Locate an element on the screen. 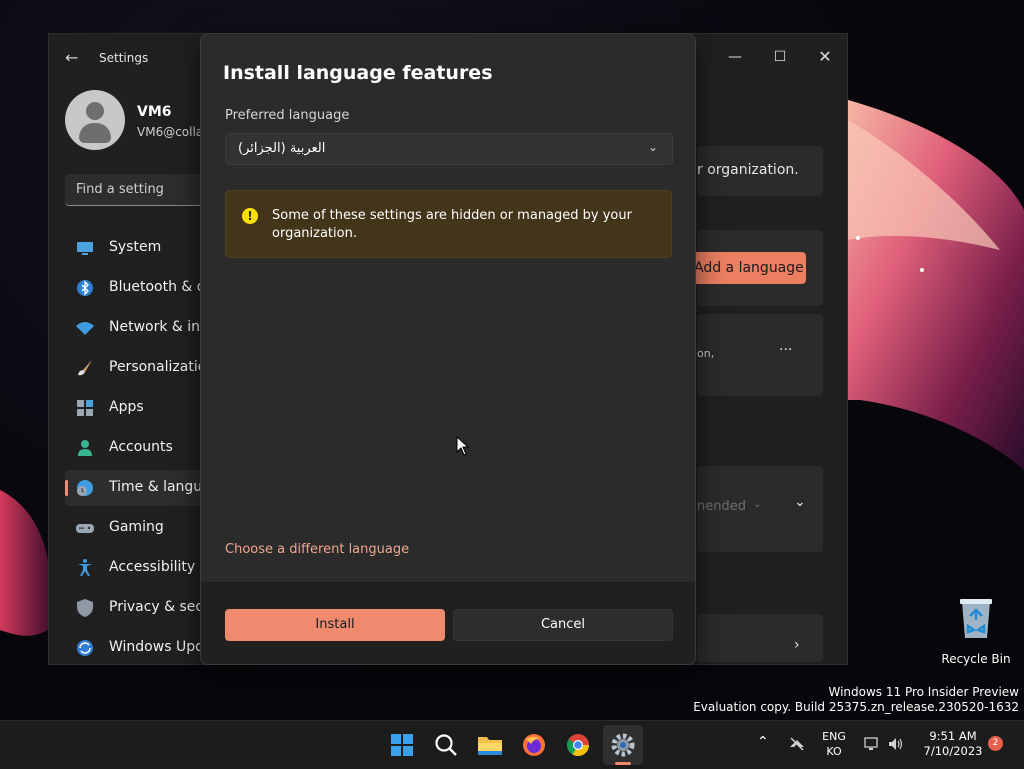 This screenshot has width=1024, height=769. clock-date: 7/10/2023 is located at coordinates (953, 751).